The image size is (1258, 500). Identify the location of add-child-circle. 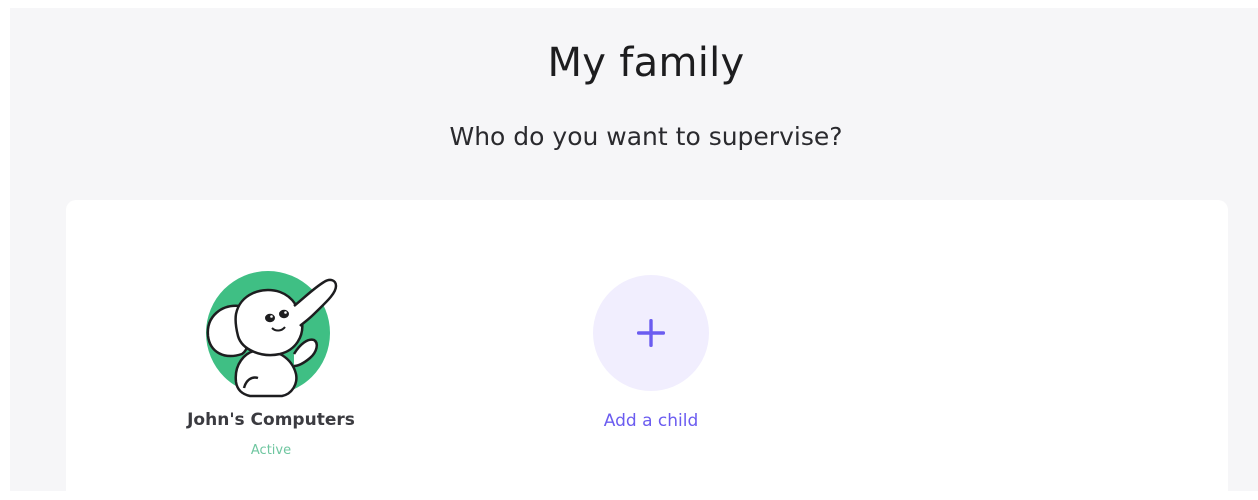
(651, 333).